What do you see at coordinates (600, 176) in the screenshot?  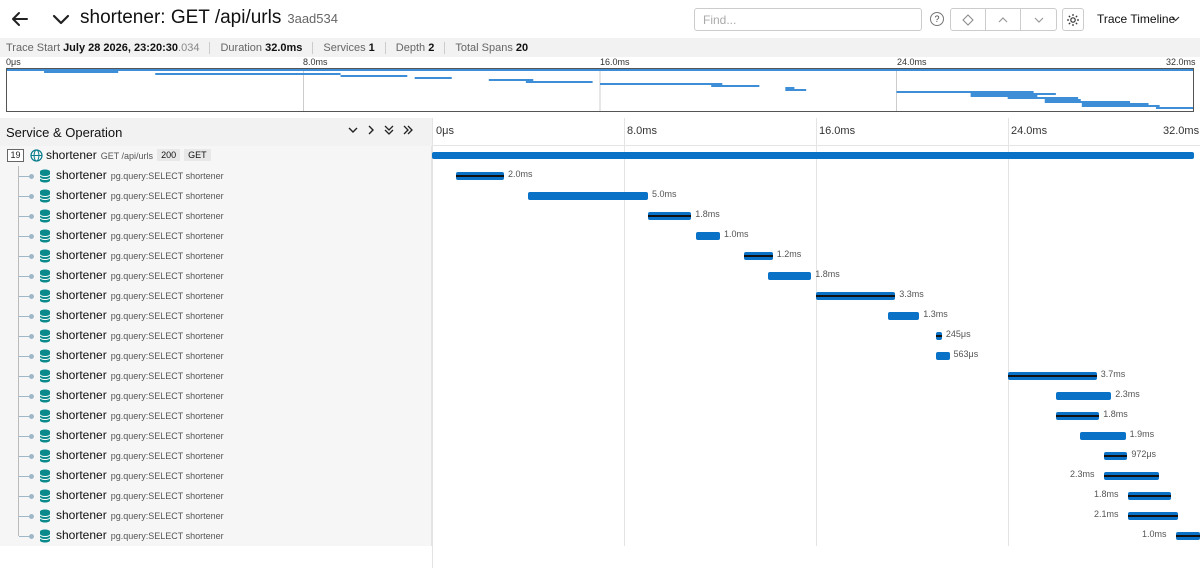 I see `span-row: shortener pg.query:SELECT shortener 2.0ms` at bounding box center [600, 176].